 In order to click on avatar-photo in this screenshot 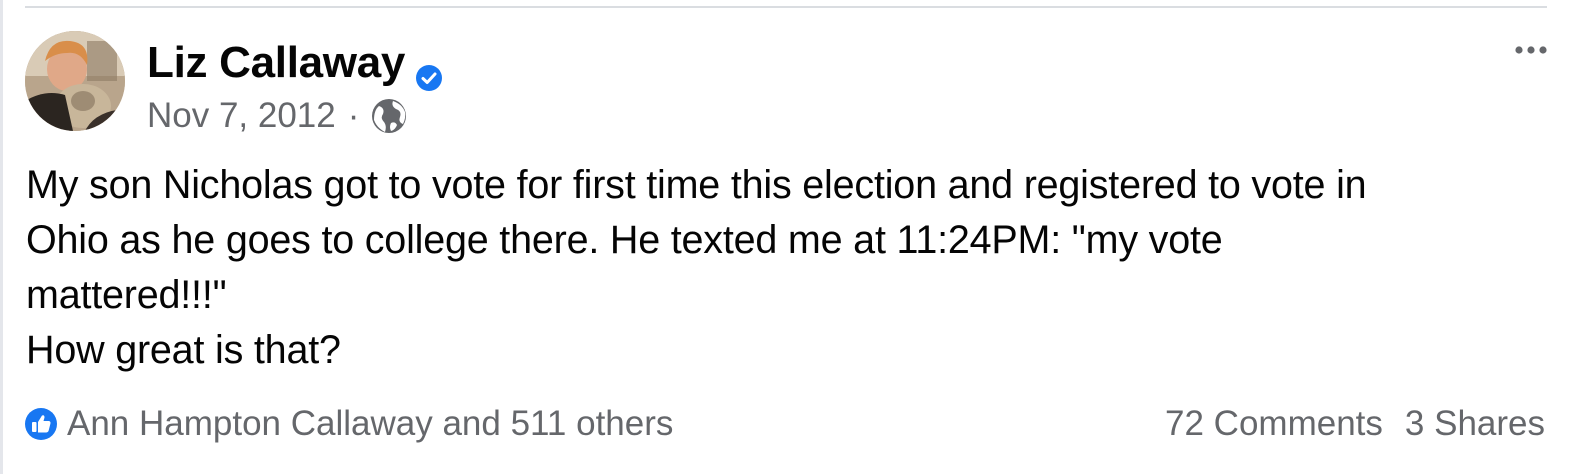, I will do `click(75, 81)`.